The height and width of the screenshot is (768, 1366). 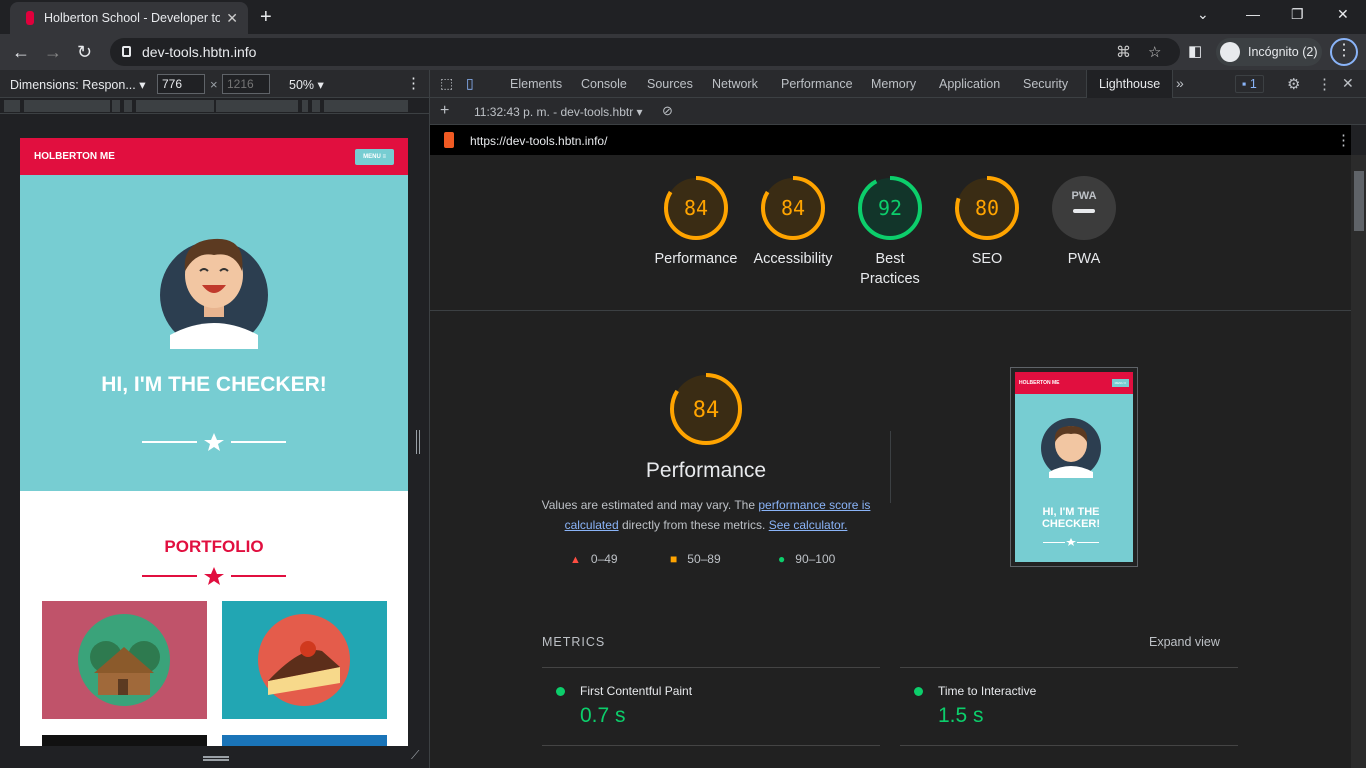 What do you see at coordinates (603, 715) in the screenshot?
I see `metric-value: 0.7 s` at bounding box center [603, 715].